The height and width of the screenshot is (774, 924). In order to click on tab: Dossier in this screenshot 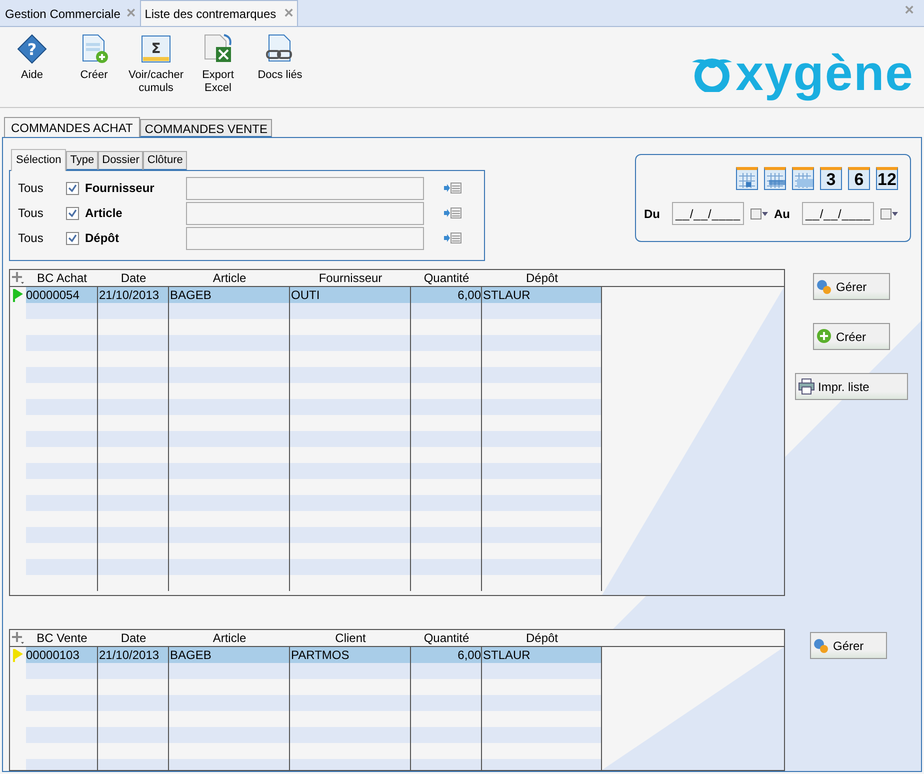, I will do `click(121, 160)`.